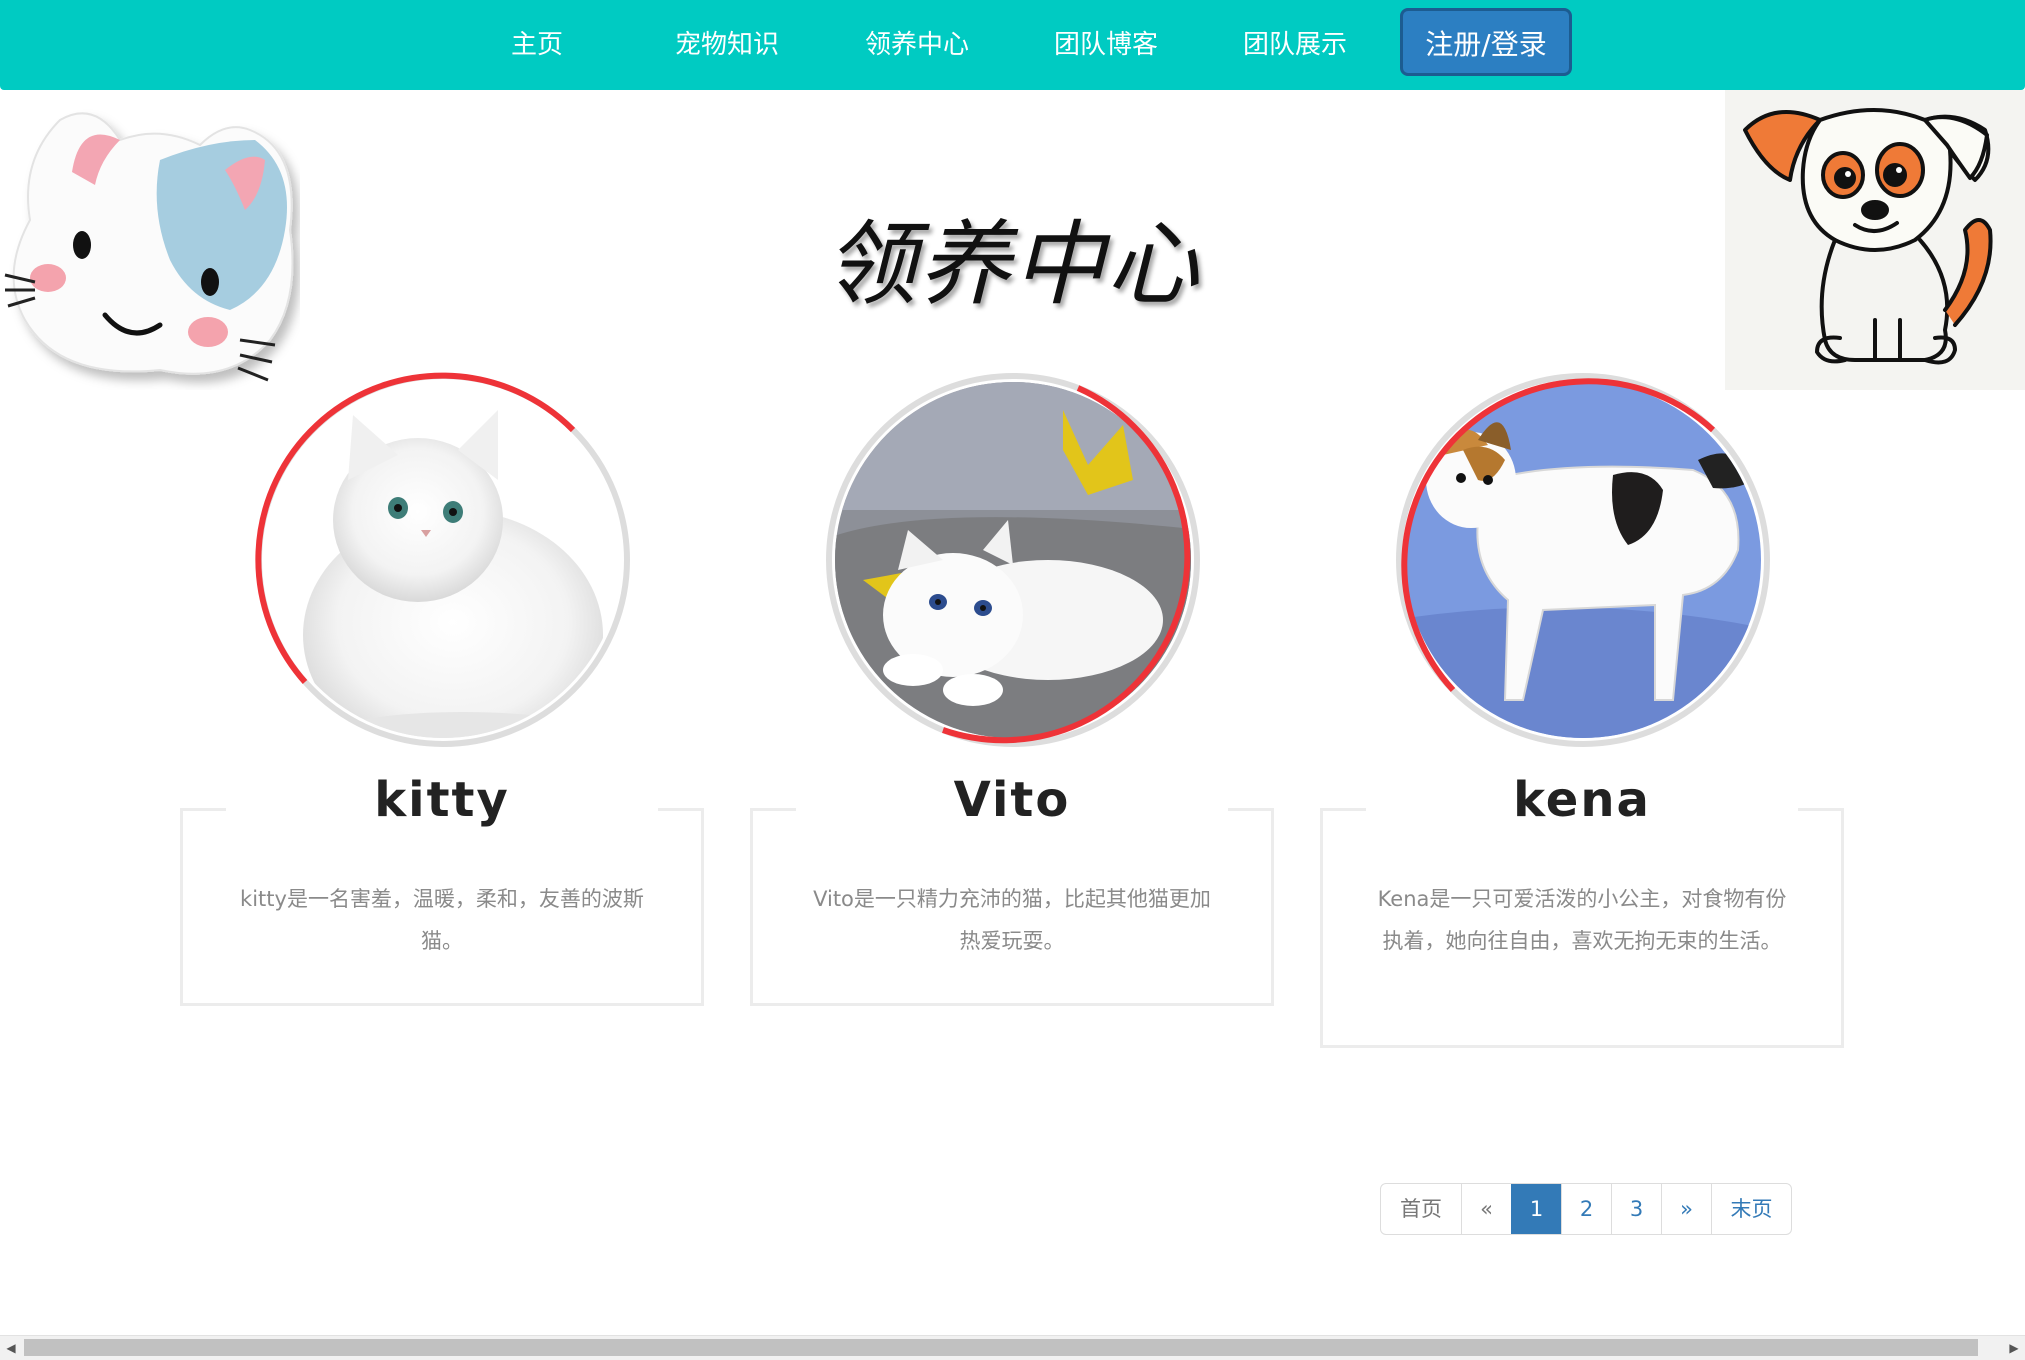 The height and width of the screenshot is (1360, 2025). I want to click on pagination: 首页 « 1 2 3 » 末页, so click(1586, 1209).